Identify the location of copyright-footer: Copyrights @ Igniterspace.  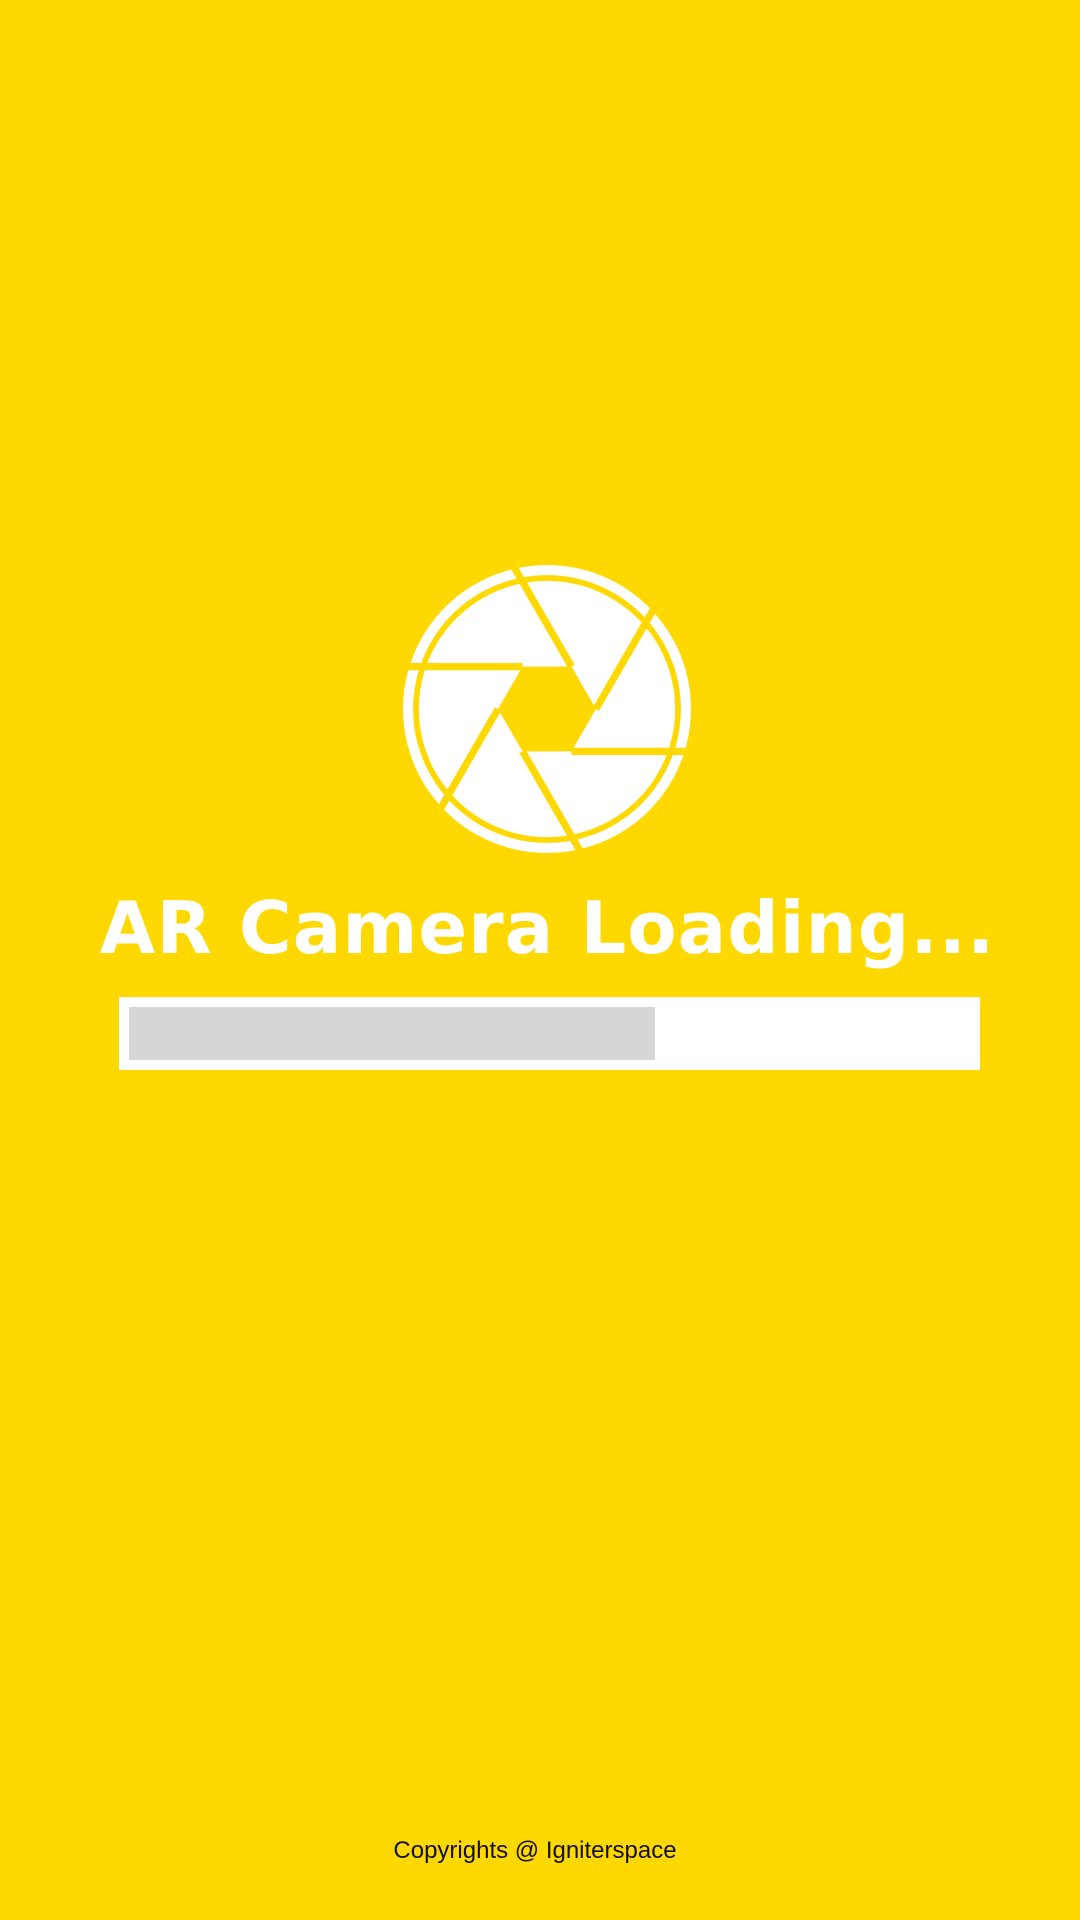
(535, 1850).